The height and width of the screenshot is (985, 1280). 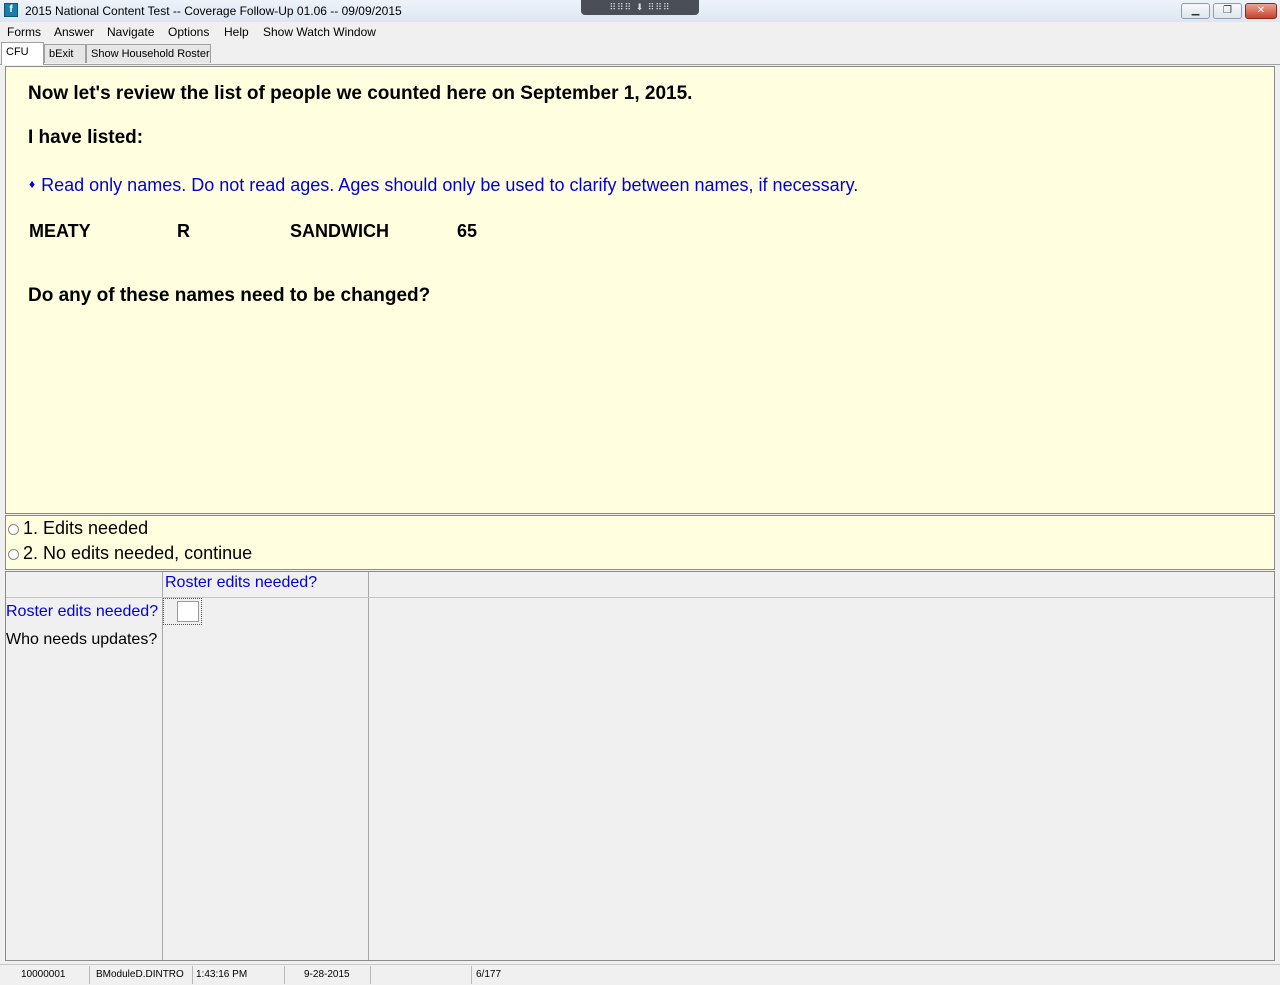 What do you see at coordinates (45, 975) in the screenshot?
I see `status-case-id: 10000001` at bounding box center [45, 975].